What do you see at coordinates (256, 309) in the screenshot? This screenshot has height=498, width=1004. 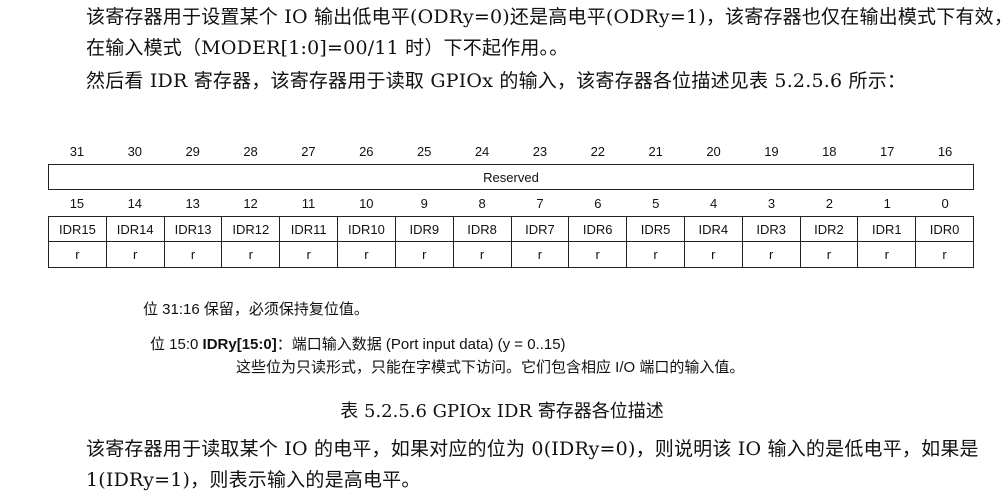 I see `desc-bits-31-16: 位 31:16 保留，必须保持复位值。` at bounding box center [256, 309].